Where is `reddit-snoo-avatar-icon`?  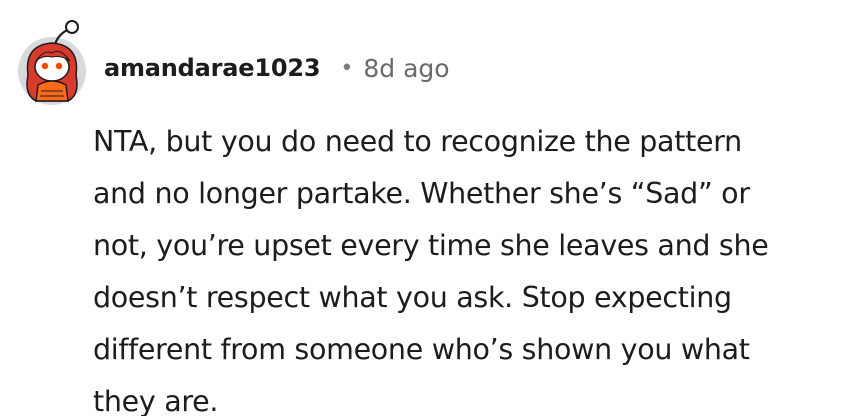
reddit-snoo-avatar-icon is located at coordinates (52, 62).